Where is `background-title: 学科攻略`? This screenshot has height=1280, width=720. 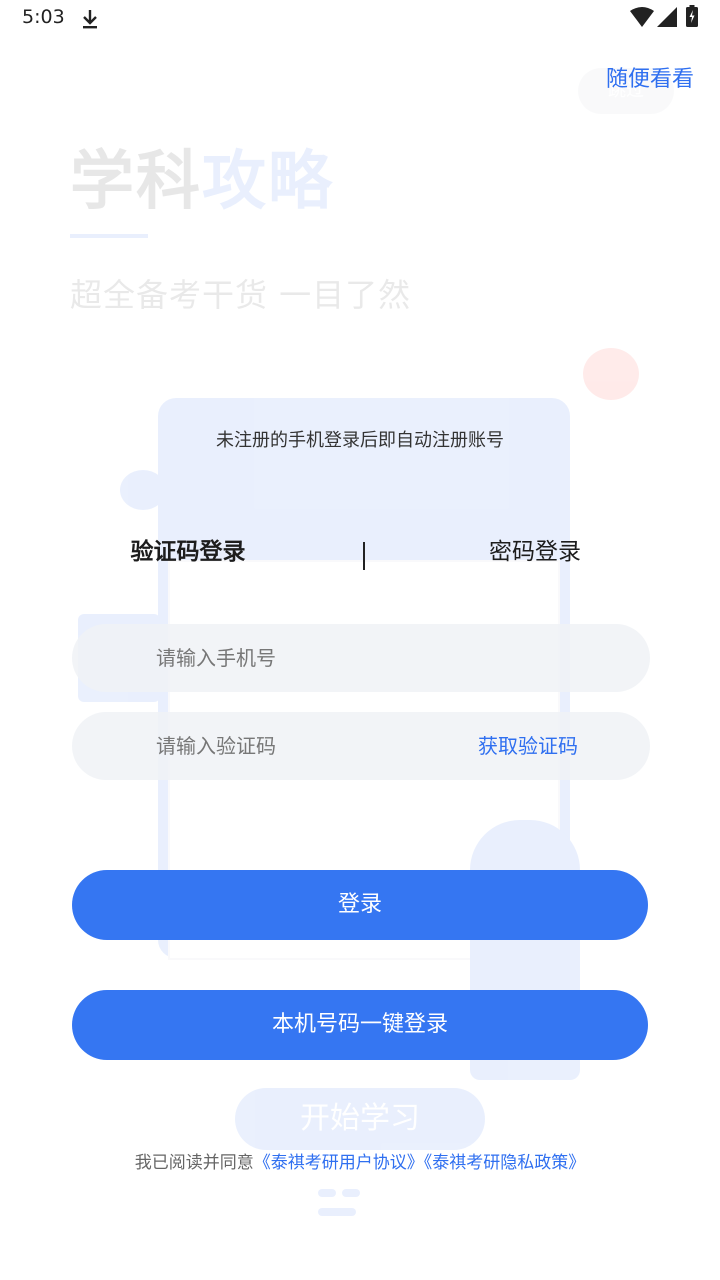 background-title: 学科攻略 is located at coordinates (202, 182).